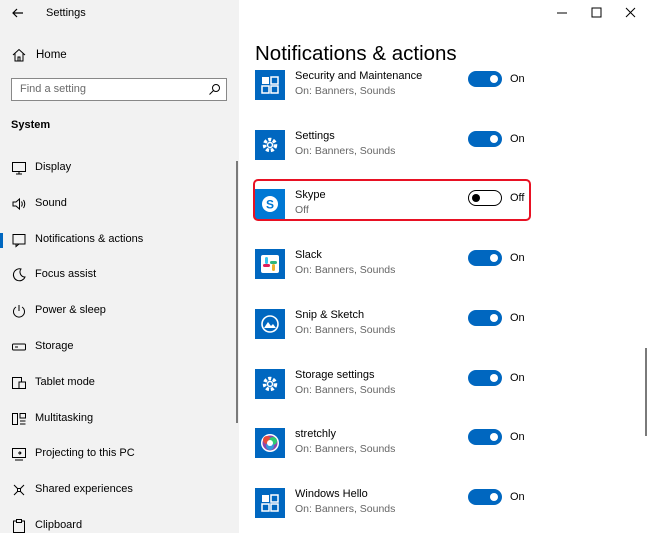 This screenshot has height=533, width=648. I want to click on tablet-icon, so click(19, 382).